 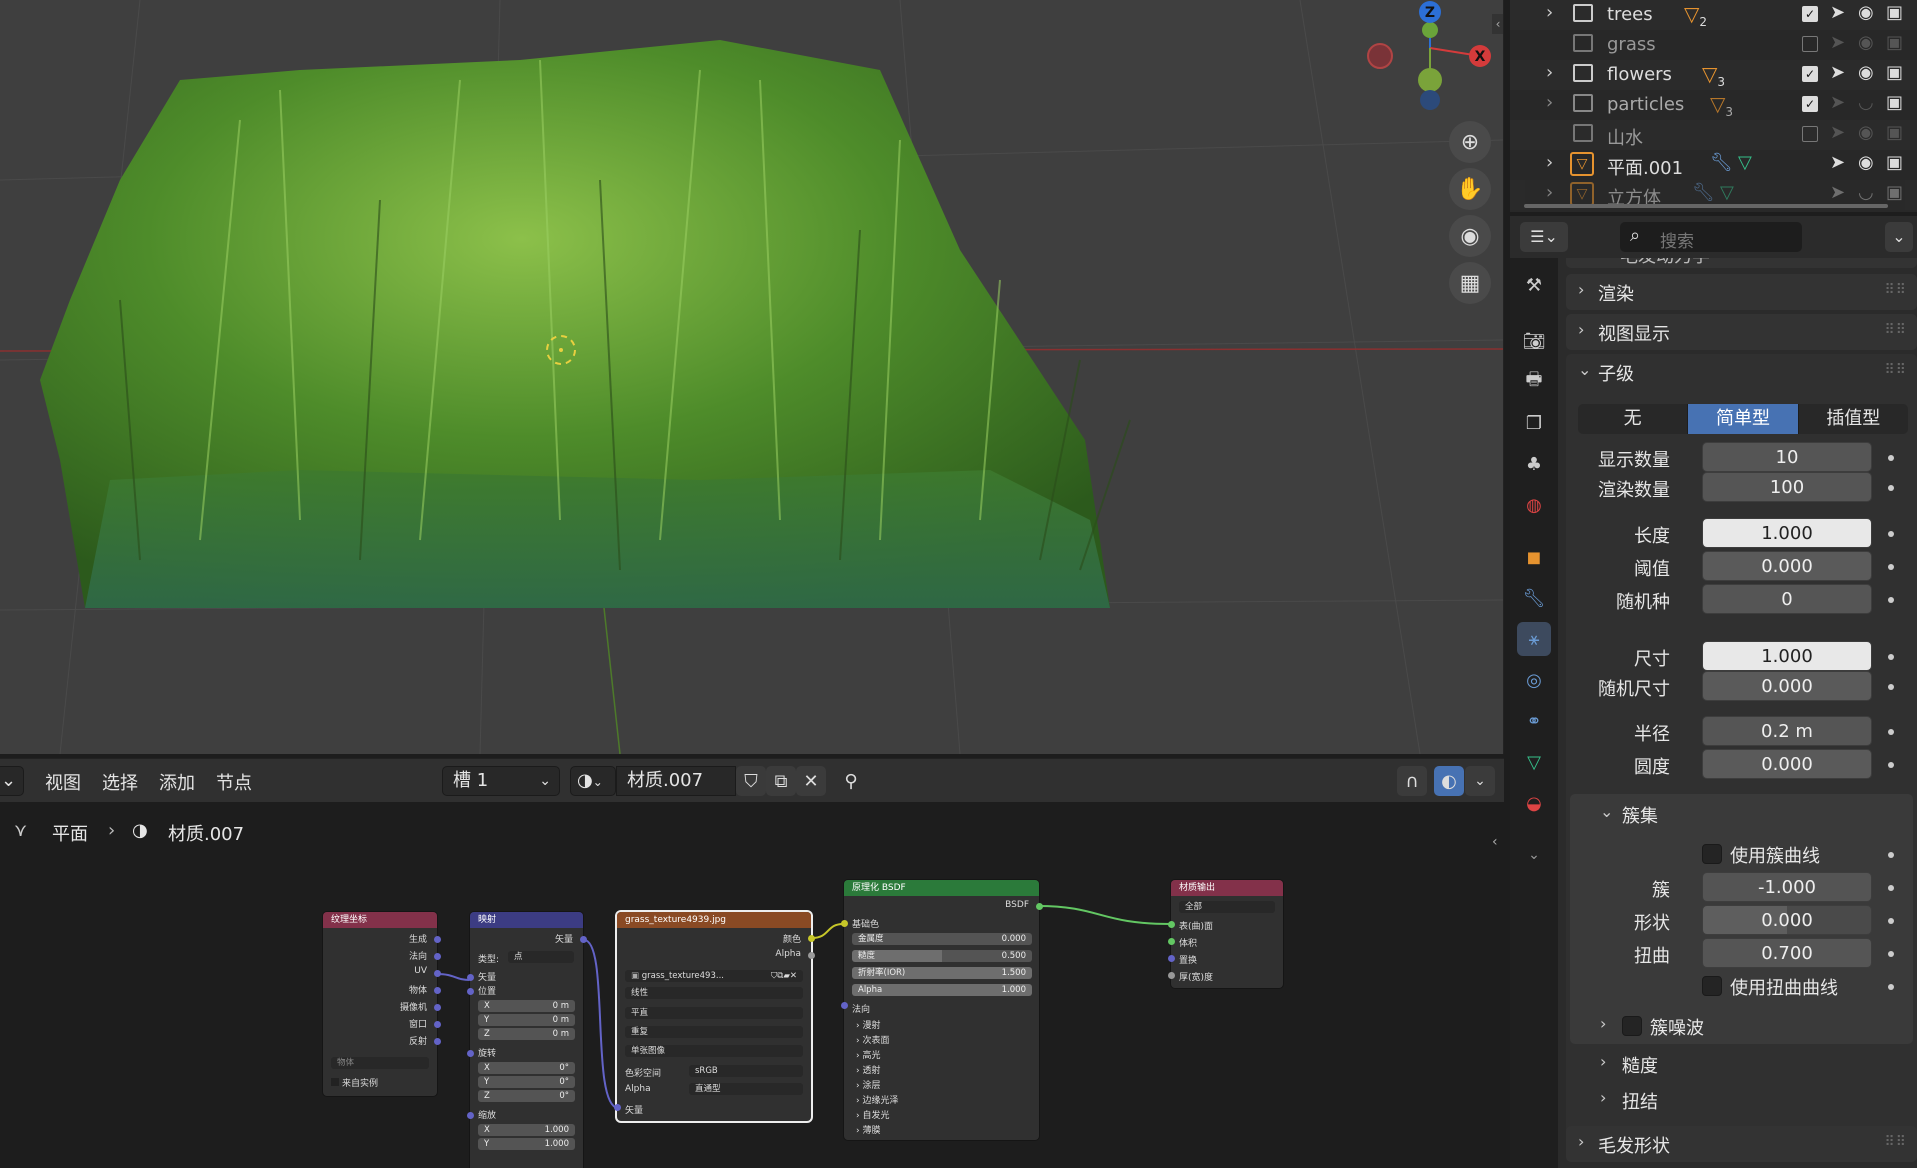 I want to click on length-field: 1.000, so click(x=1787, y=533).